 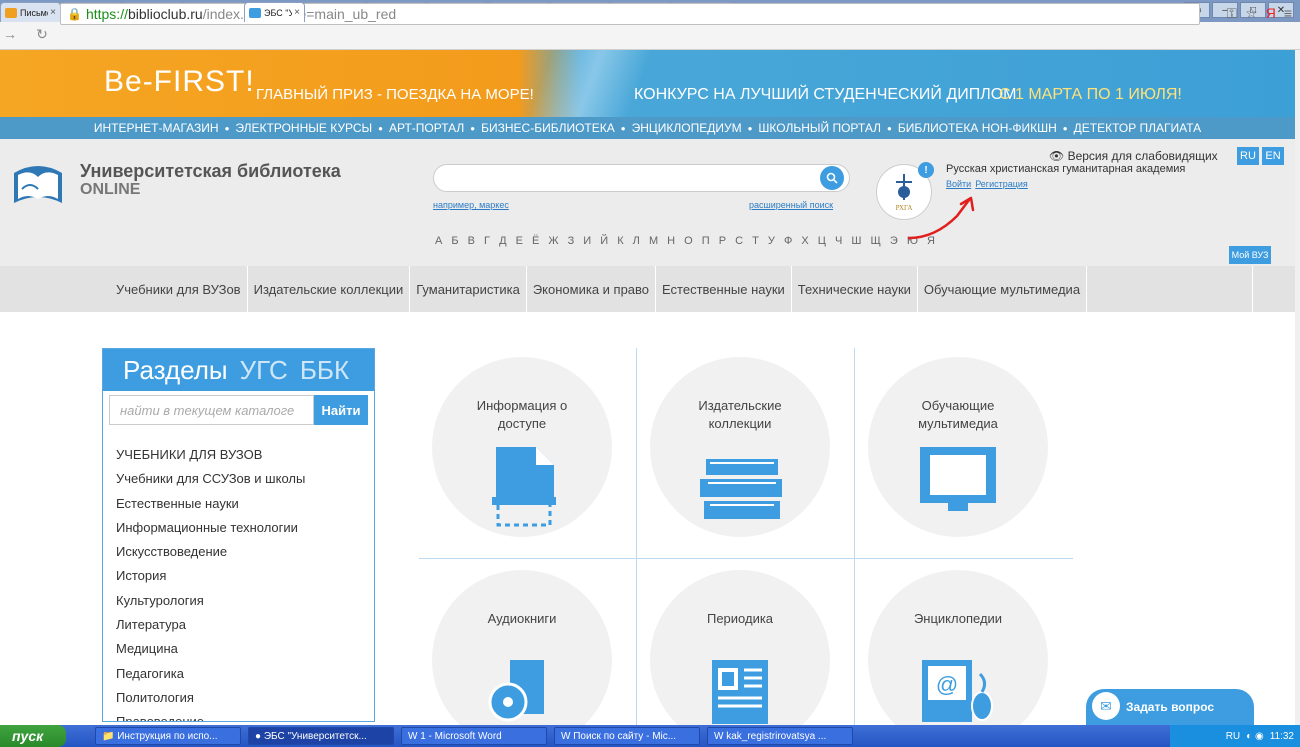 What do you see at coordinates (1057, 156) in the screenshot?
I see `eye-icon: 👁` at bounding box center [1057, 156].